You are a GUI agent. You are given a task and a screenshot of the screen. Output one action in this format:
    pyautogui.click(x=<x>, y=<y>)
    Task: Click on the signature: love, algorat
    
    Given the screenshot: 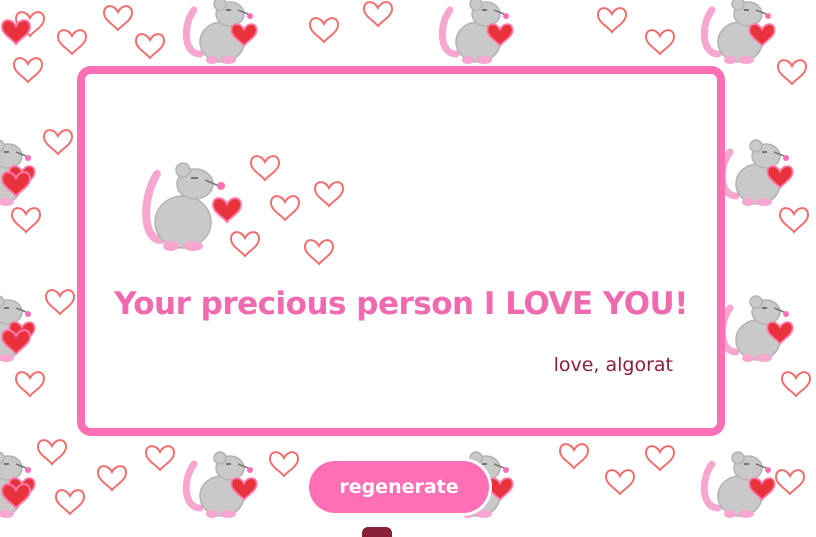 What is the action you would take?
    pyautogui.click(x=613, y=365)
    